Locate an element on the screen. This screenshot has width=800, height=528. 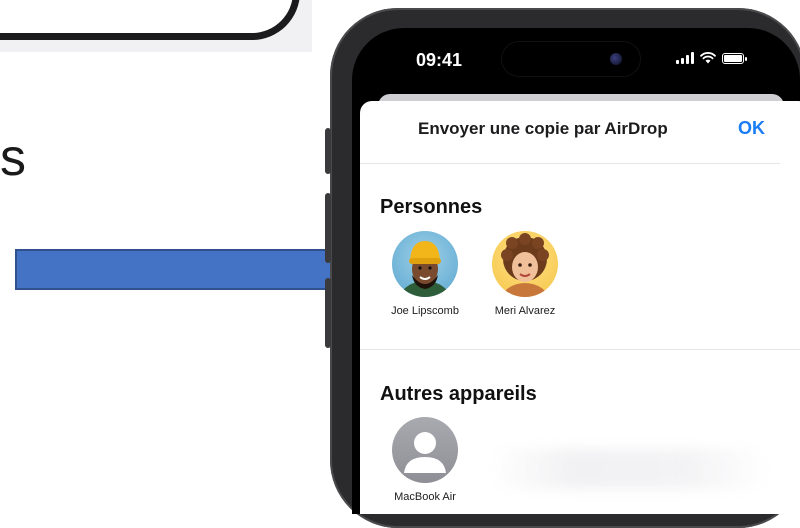
person-placeholder-icon is located at coordinates (425, 450).